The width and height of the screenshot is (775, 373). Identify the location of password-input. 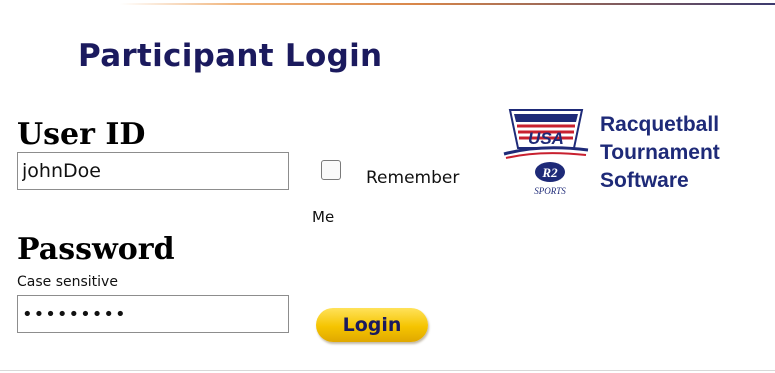
(153, 314).